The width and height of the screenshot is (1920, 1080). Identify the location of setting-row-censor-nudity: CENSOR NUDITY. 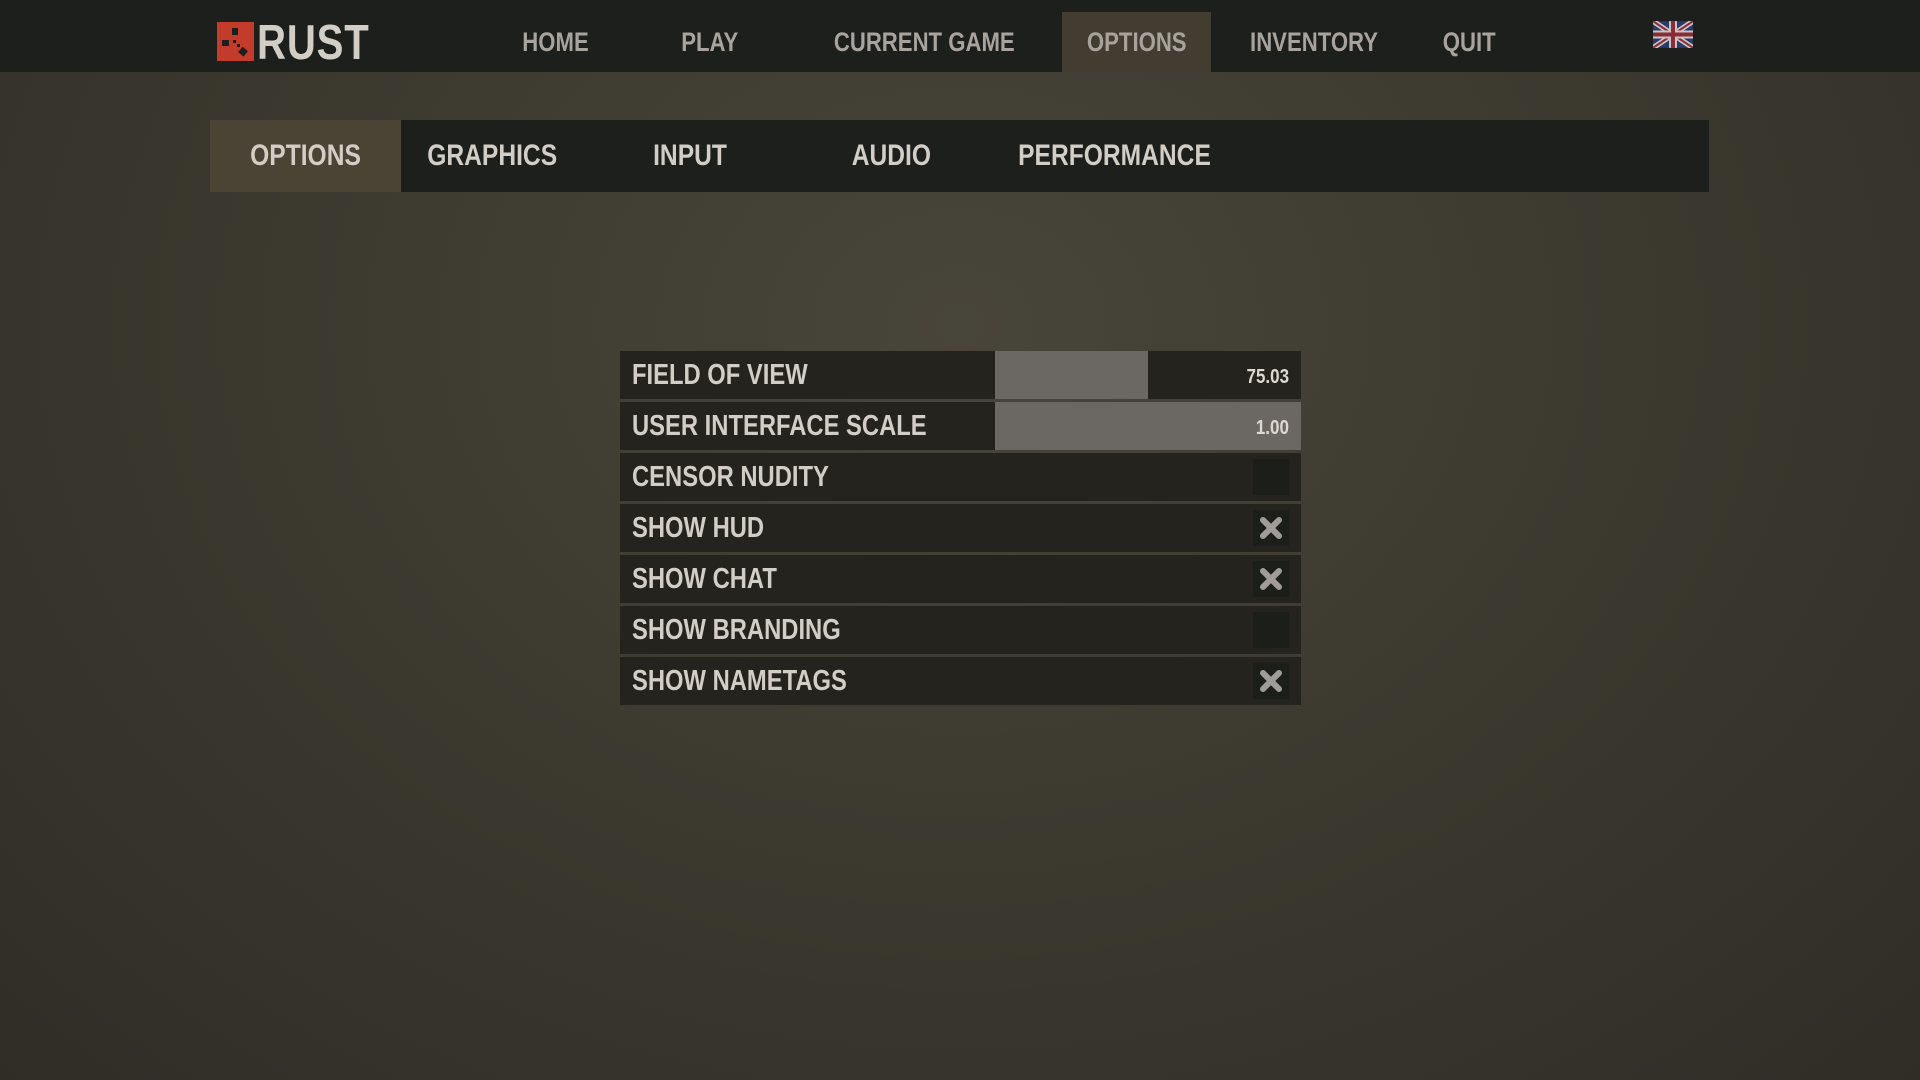
(960, 477).